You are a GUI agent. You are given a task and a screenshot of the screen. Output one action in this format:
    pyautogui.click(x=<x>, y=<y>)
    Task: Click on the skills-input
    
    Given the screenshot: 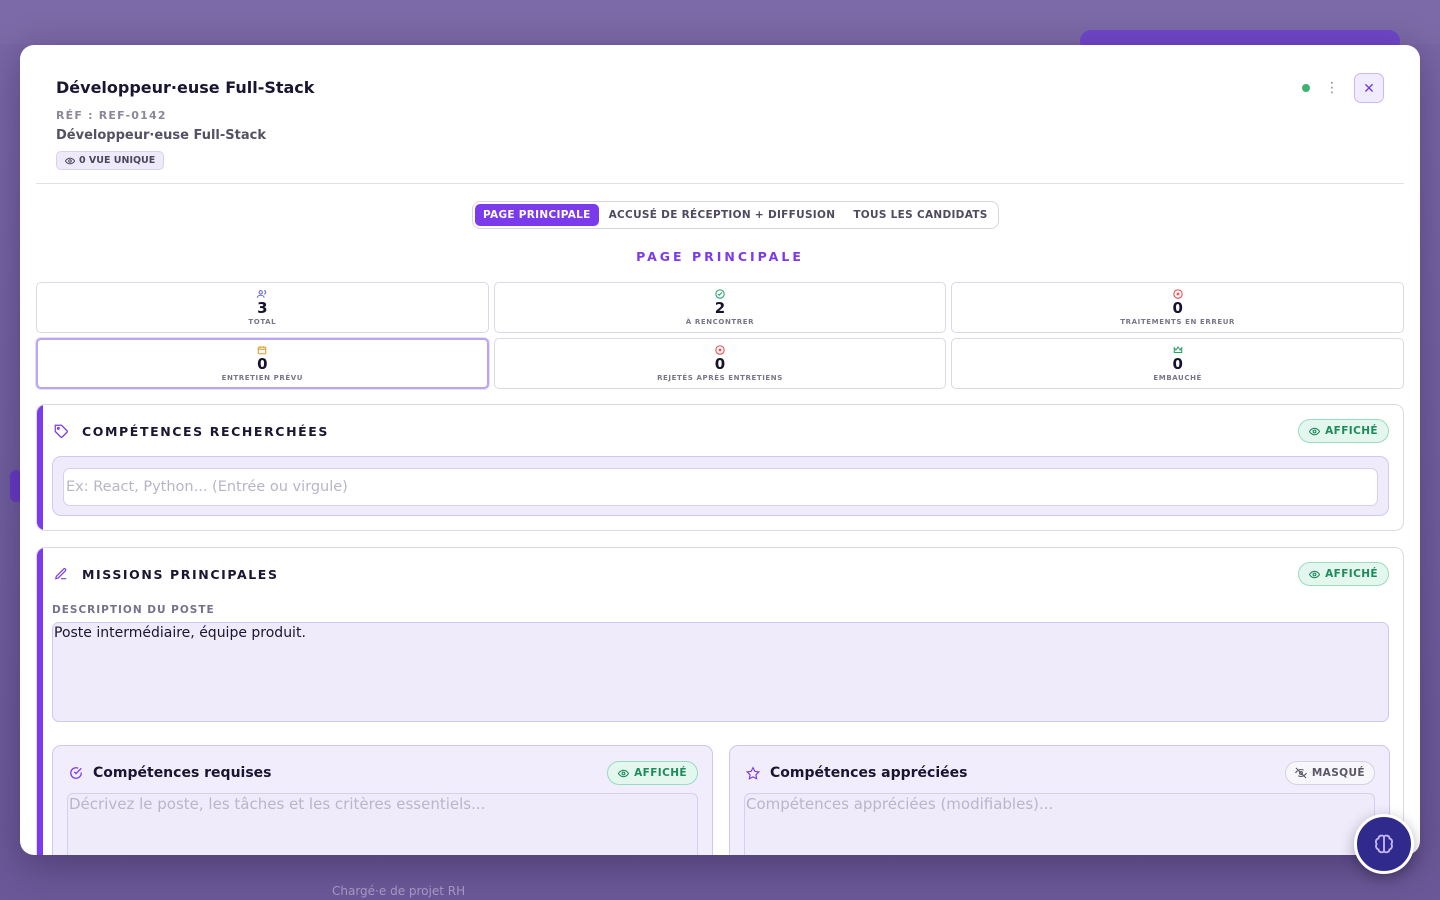 What is the action you would take?
    pyautogui.click(x=720, y=487)
    